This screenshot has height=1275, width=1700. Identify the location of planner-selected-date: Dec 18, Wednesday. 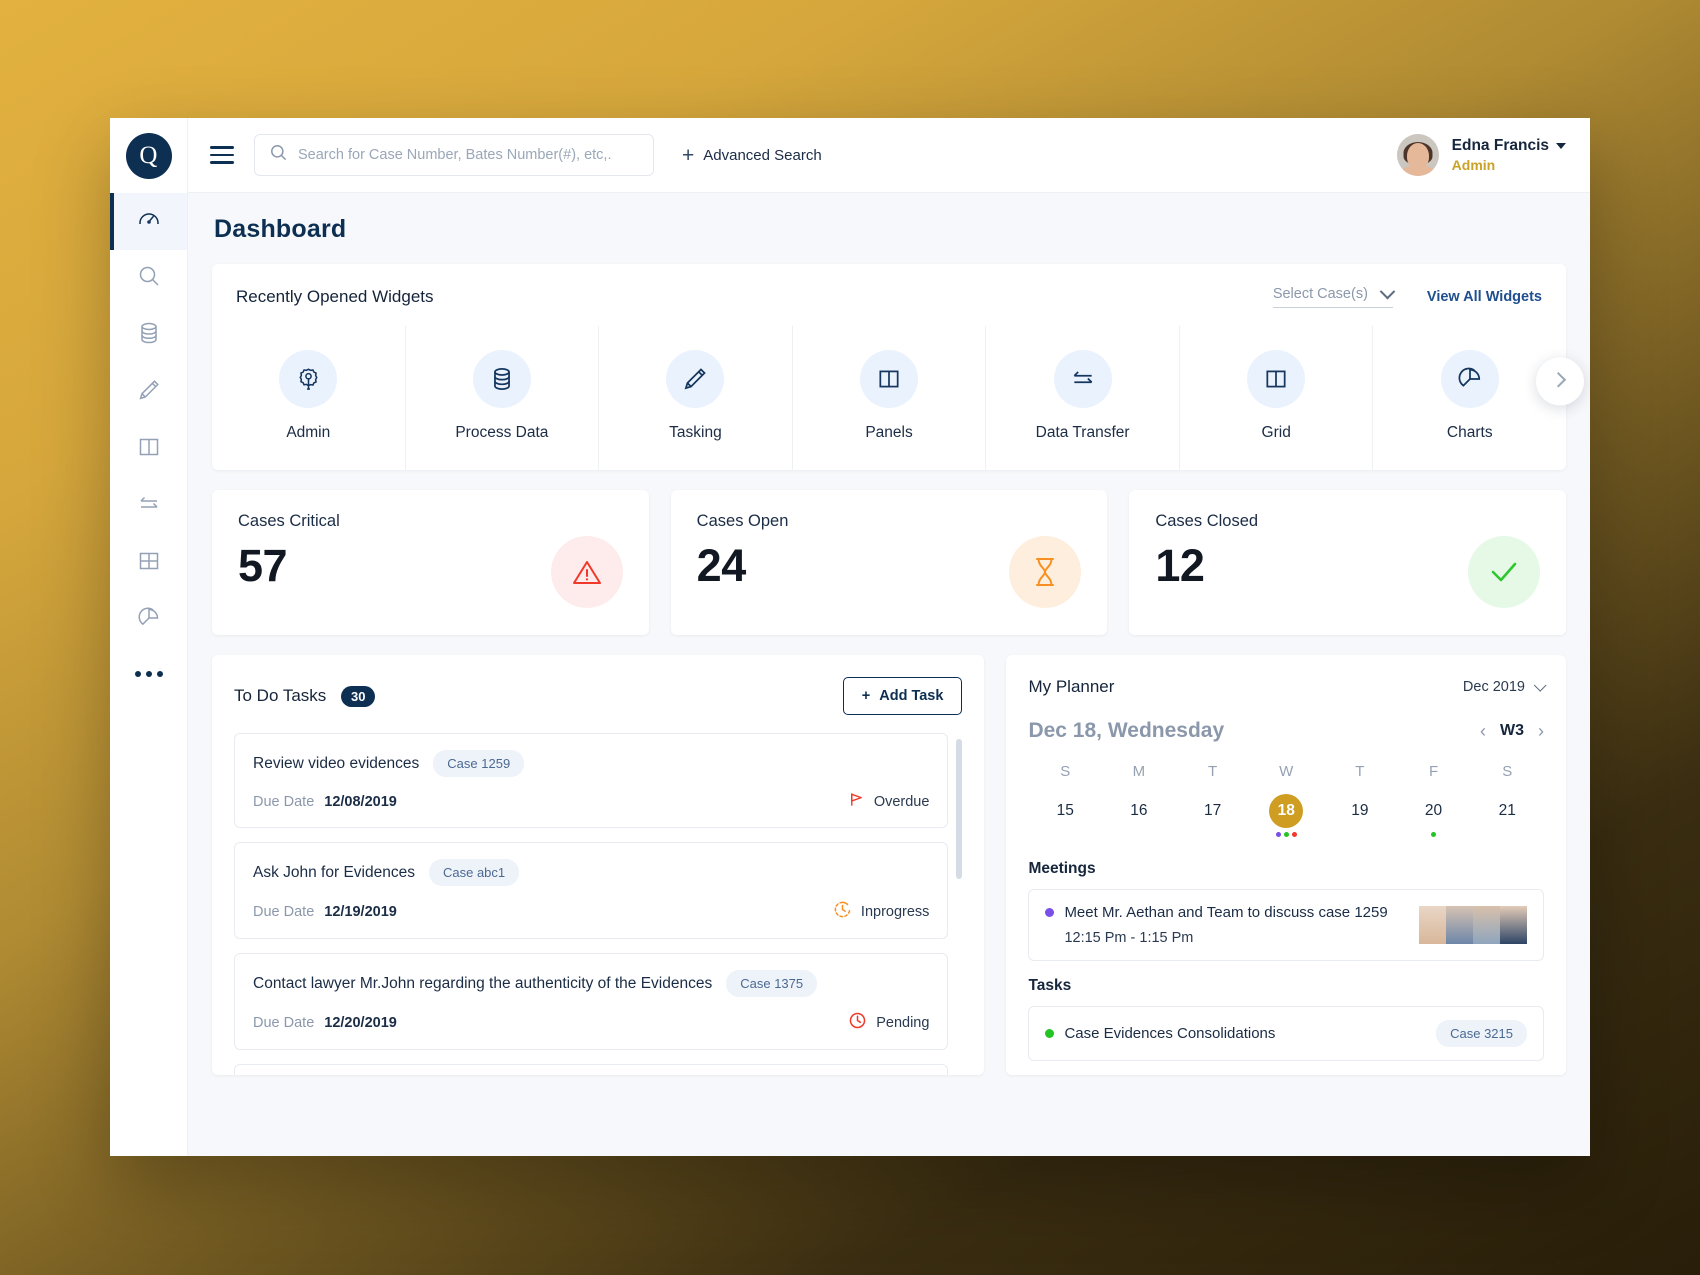
(1126, 731).